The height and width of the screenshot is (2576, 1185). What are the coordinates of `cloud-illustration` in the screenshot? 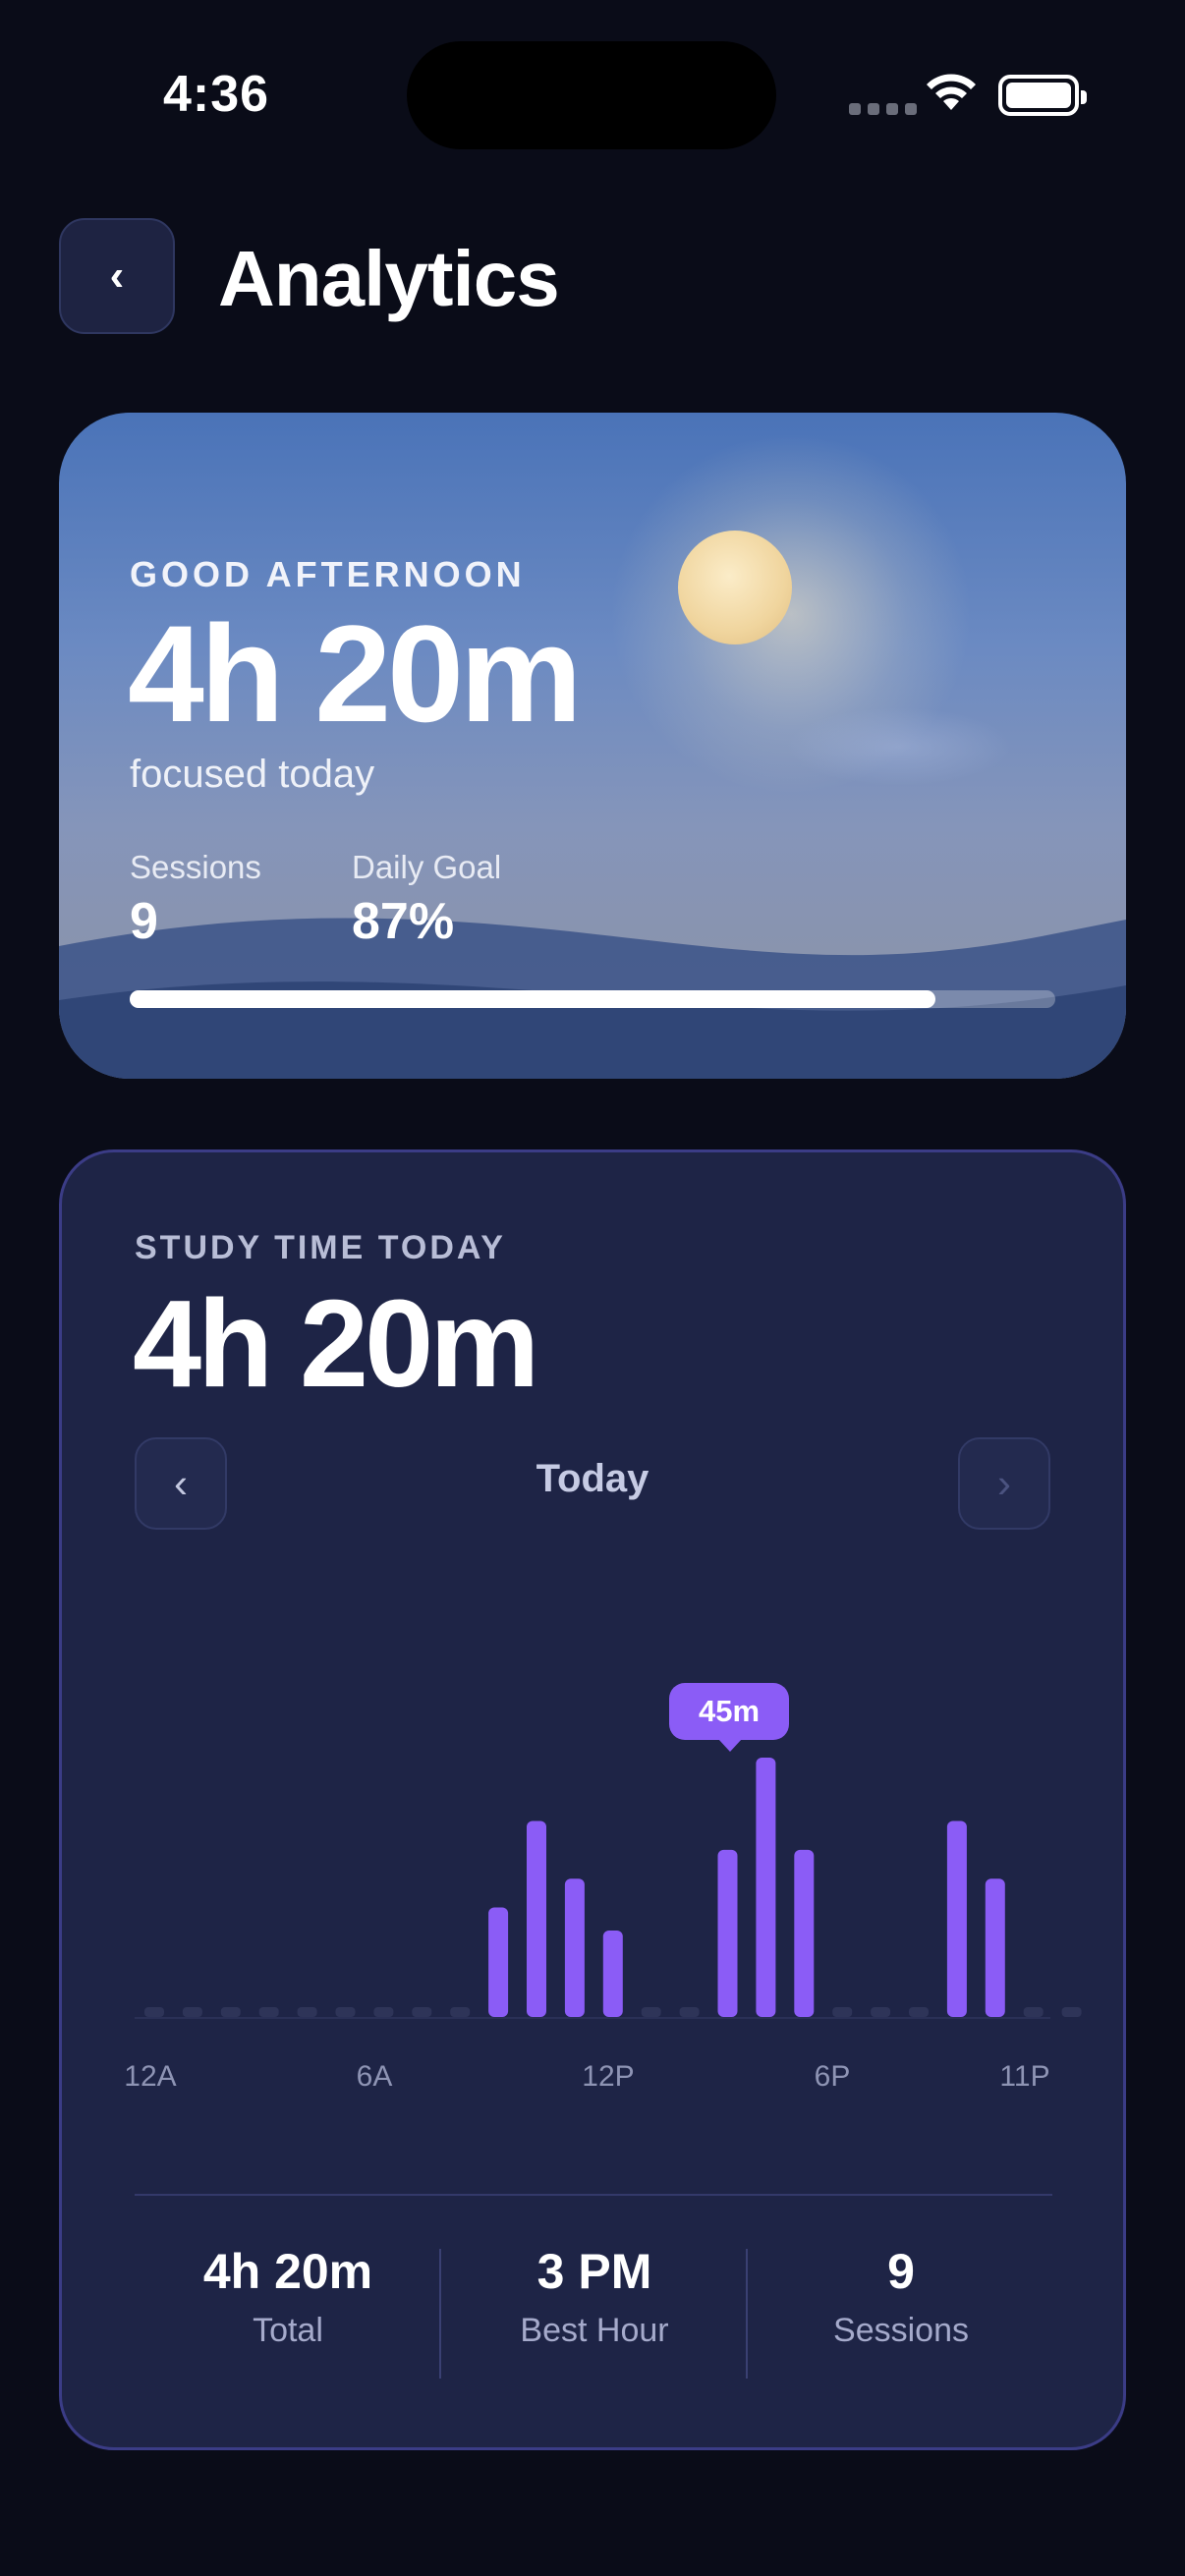 It's located at (899, 746).